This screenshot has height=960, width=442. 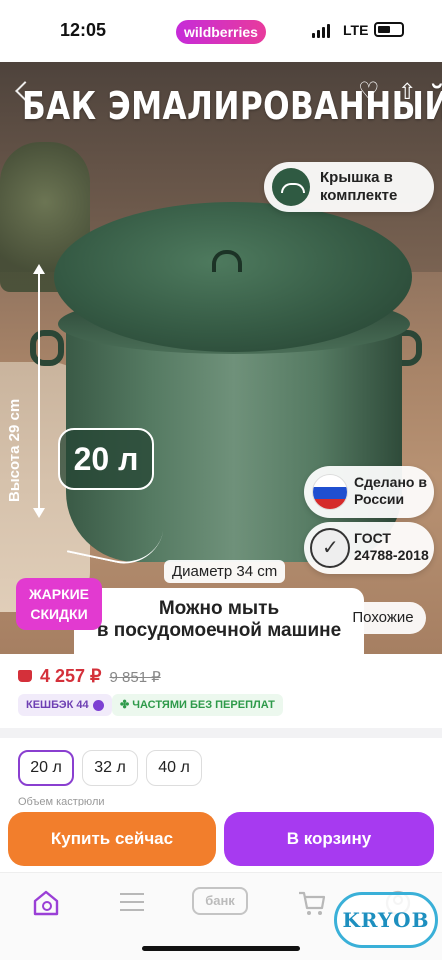 I want to click on section-divider, so click(x=221, y=733).